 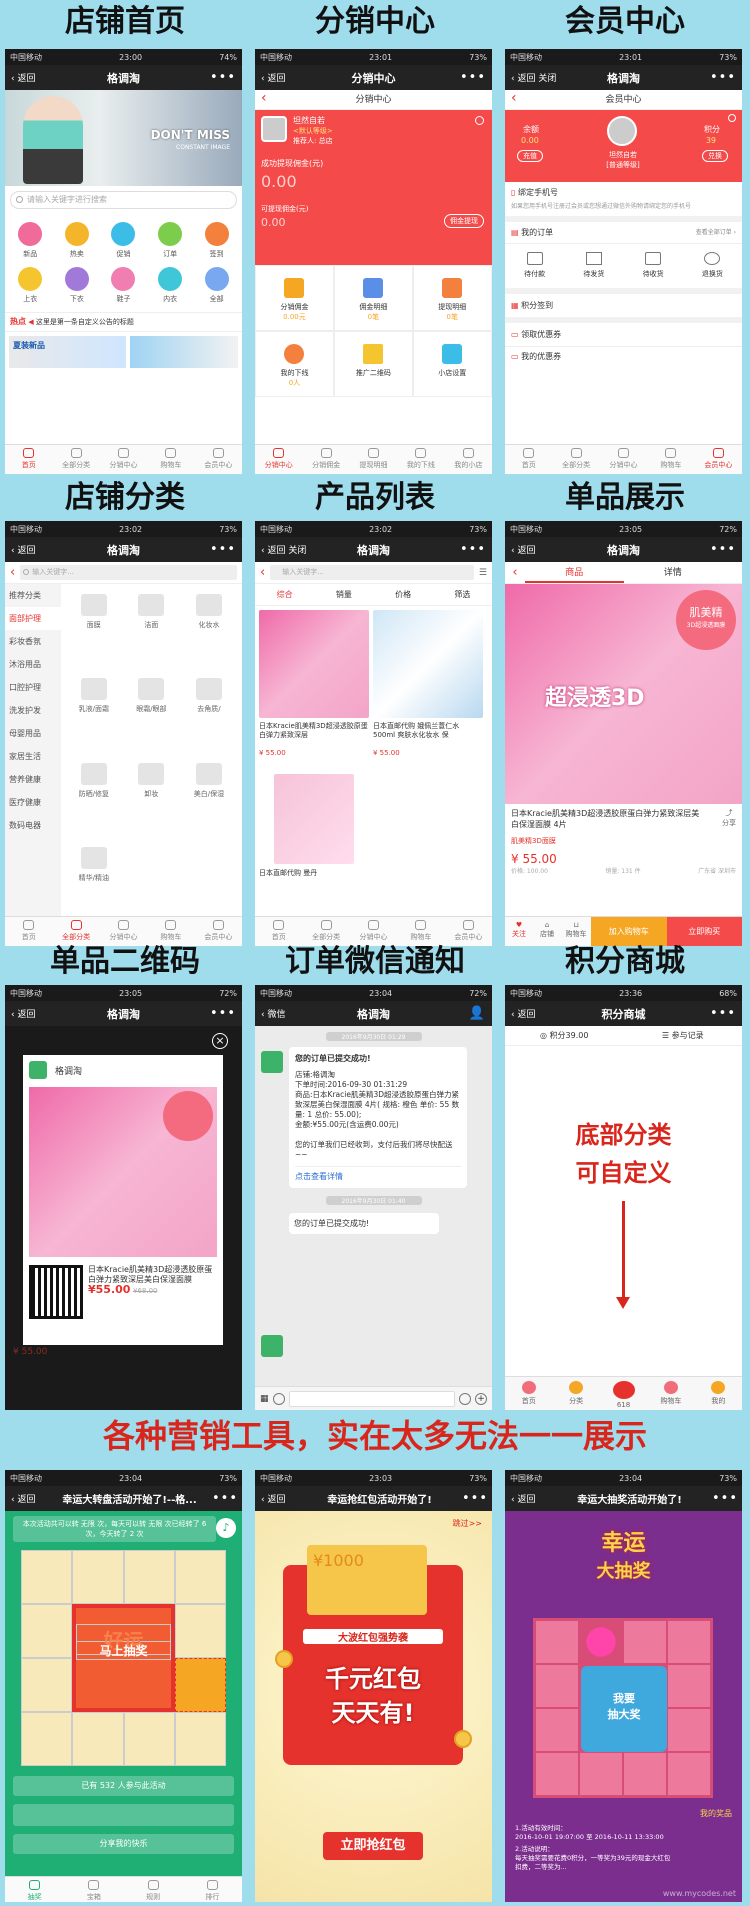 What do you see at coordinates (574, 572) in the screenshot?
I see `tab-goods: 商品` at bounding box center [574, 572].